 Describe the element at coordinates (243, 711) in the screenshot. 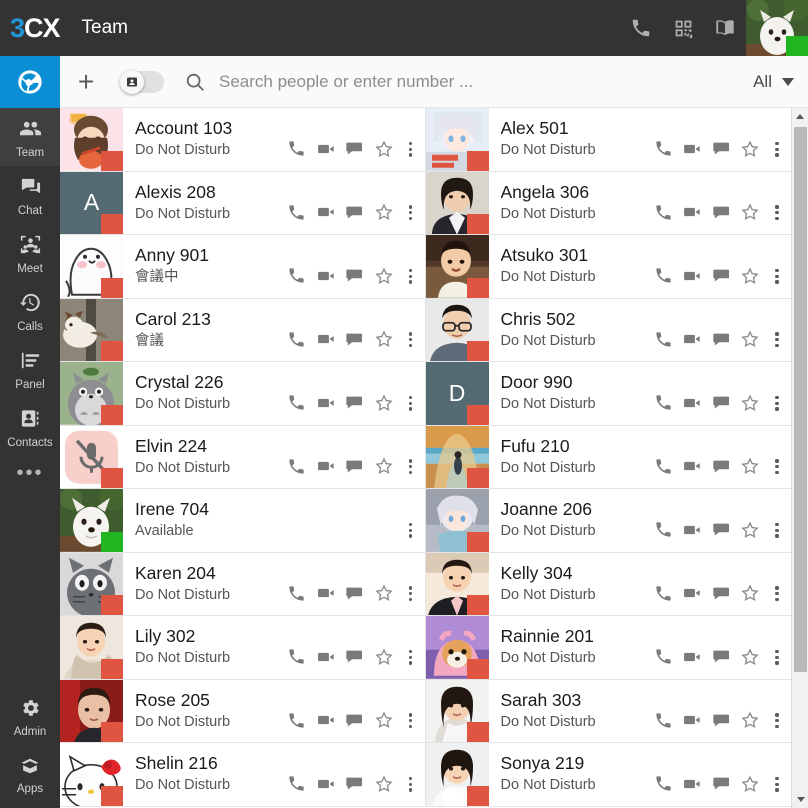

I see `contact-row: Rose 205 Do Not Disturb` at that location.